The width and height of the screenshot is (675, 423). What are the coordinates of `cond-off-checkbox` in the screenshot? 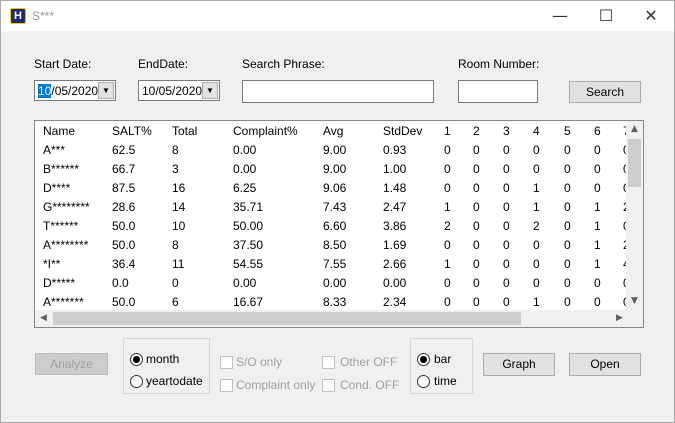 It's located at (328, 385).